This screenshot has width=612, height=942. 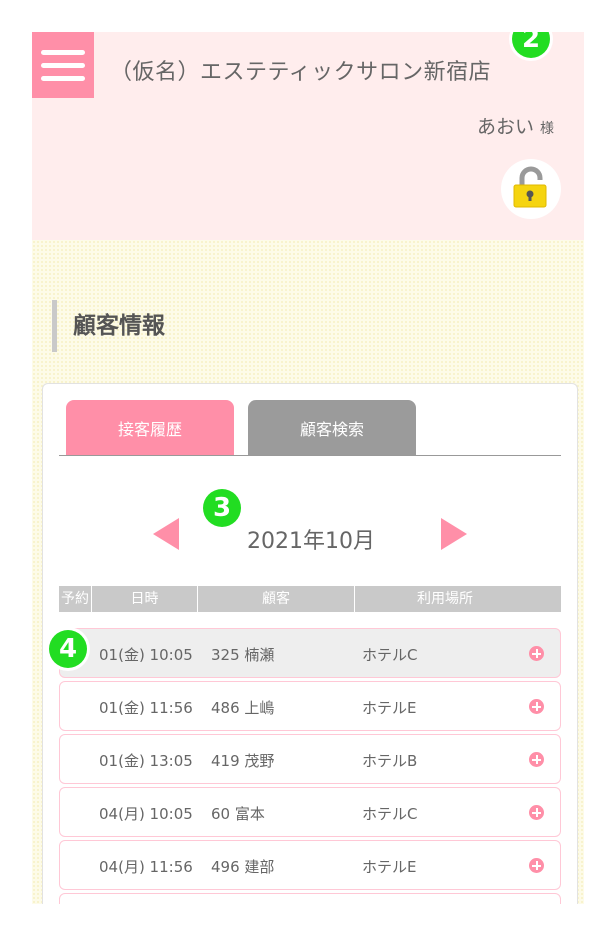 I want to click on table-row: 04(月) 10:05 60 富本 ホテルC, so click(x=310, y=812).